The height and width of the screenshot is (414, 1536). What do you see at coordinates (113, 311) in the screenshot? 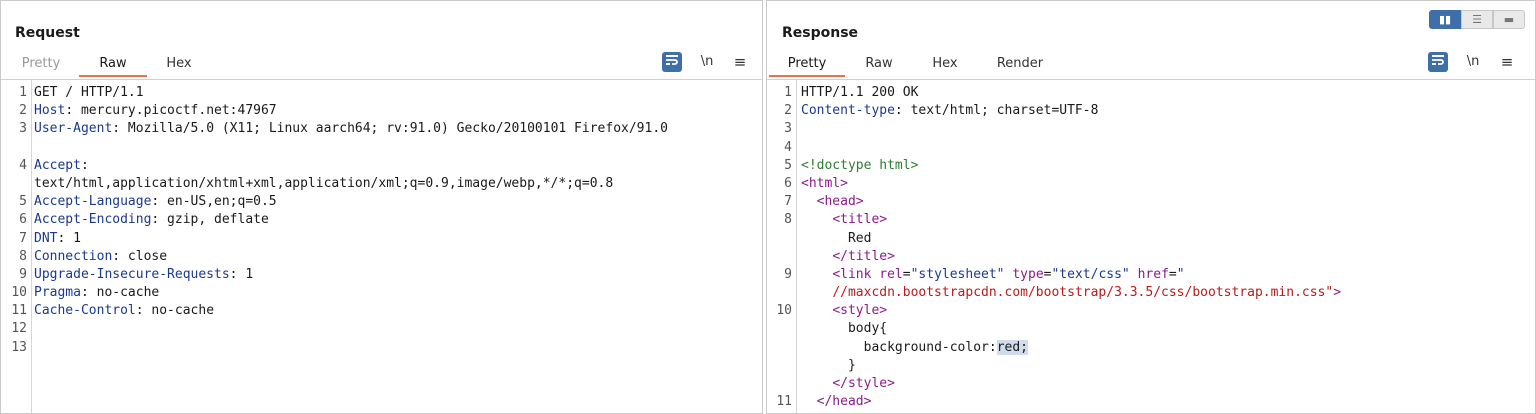
I see `code-line: 11 Cache-Control: no-cache` at bounding box center [113, 311].